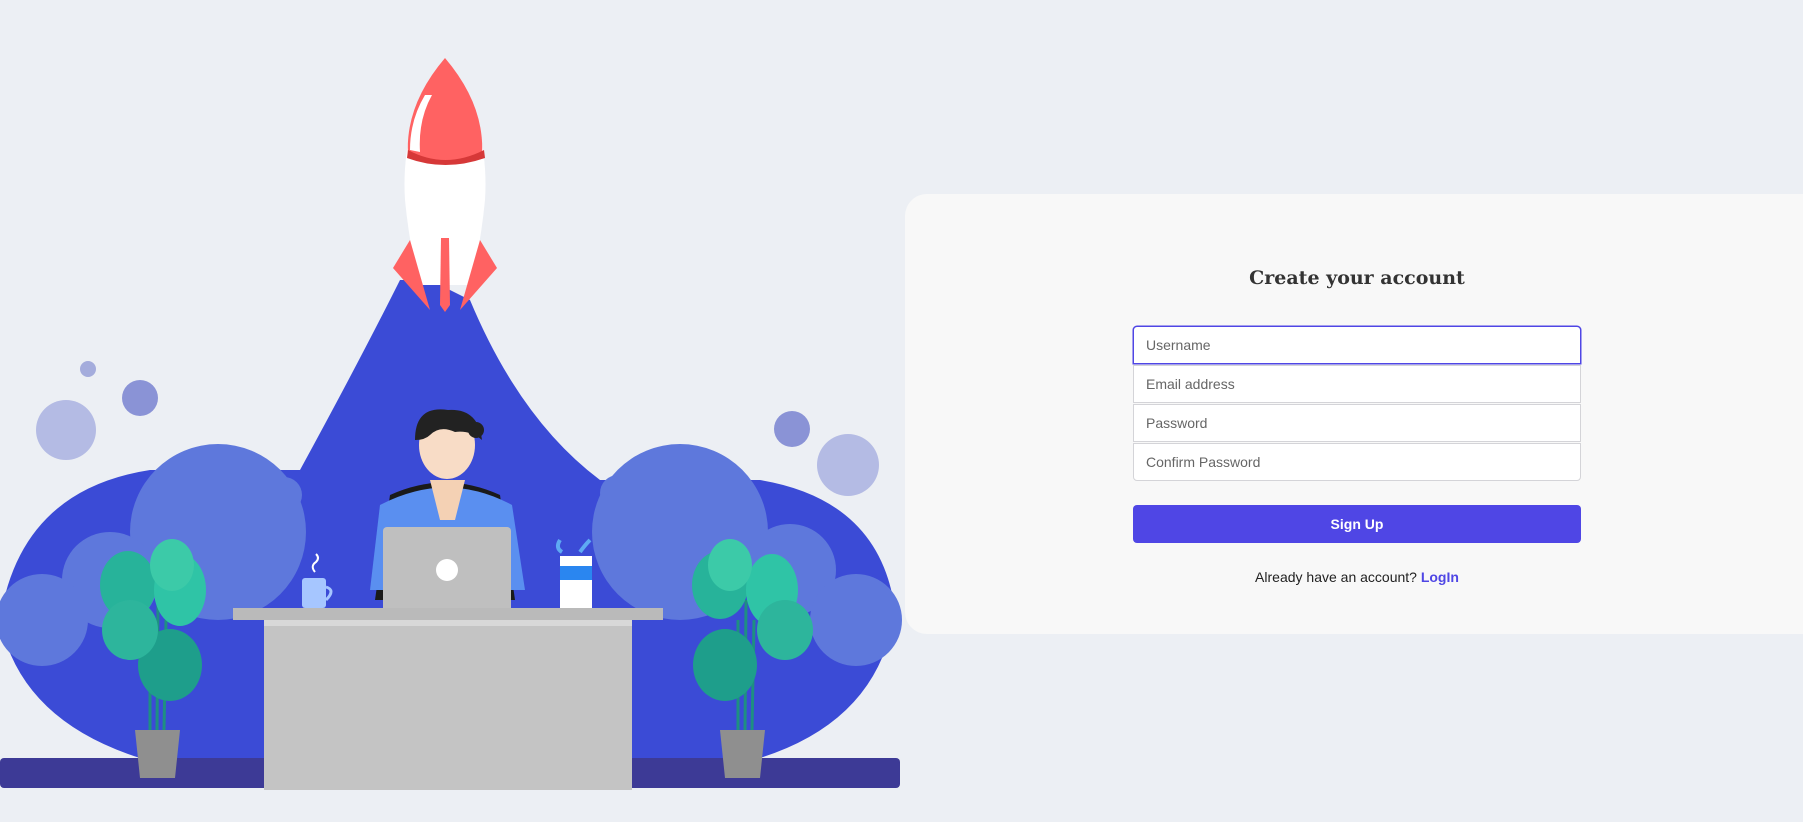 This screenshot has height=822, width=1803. I want to click on signup-form, so click(1357, 404).